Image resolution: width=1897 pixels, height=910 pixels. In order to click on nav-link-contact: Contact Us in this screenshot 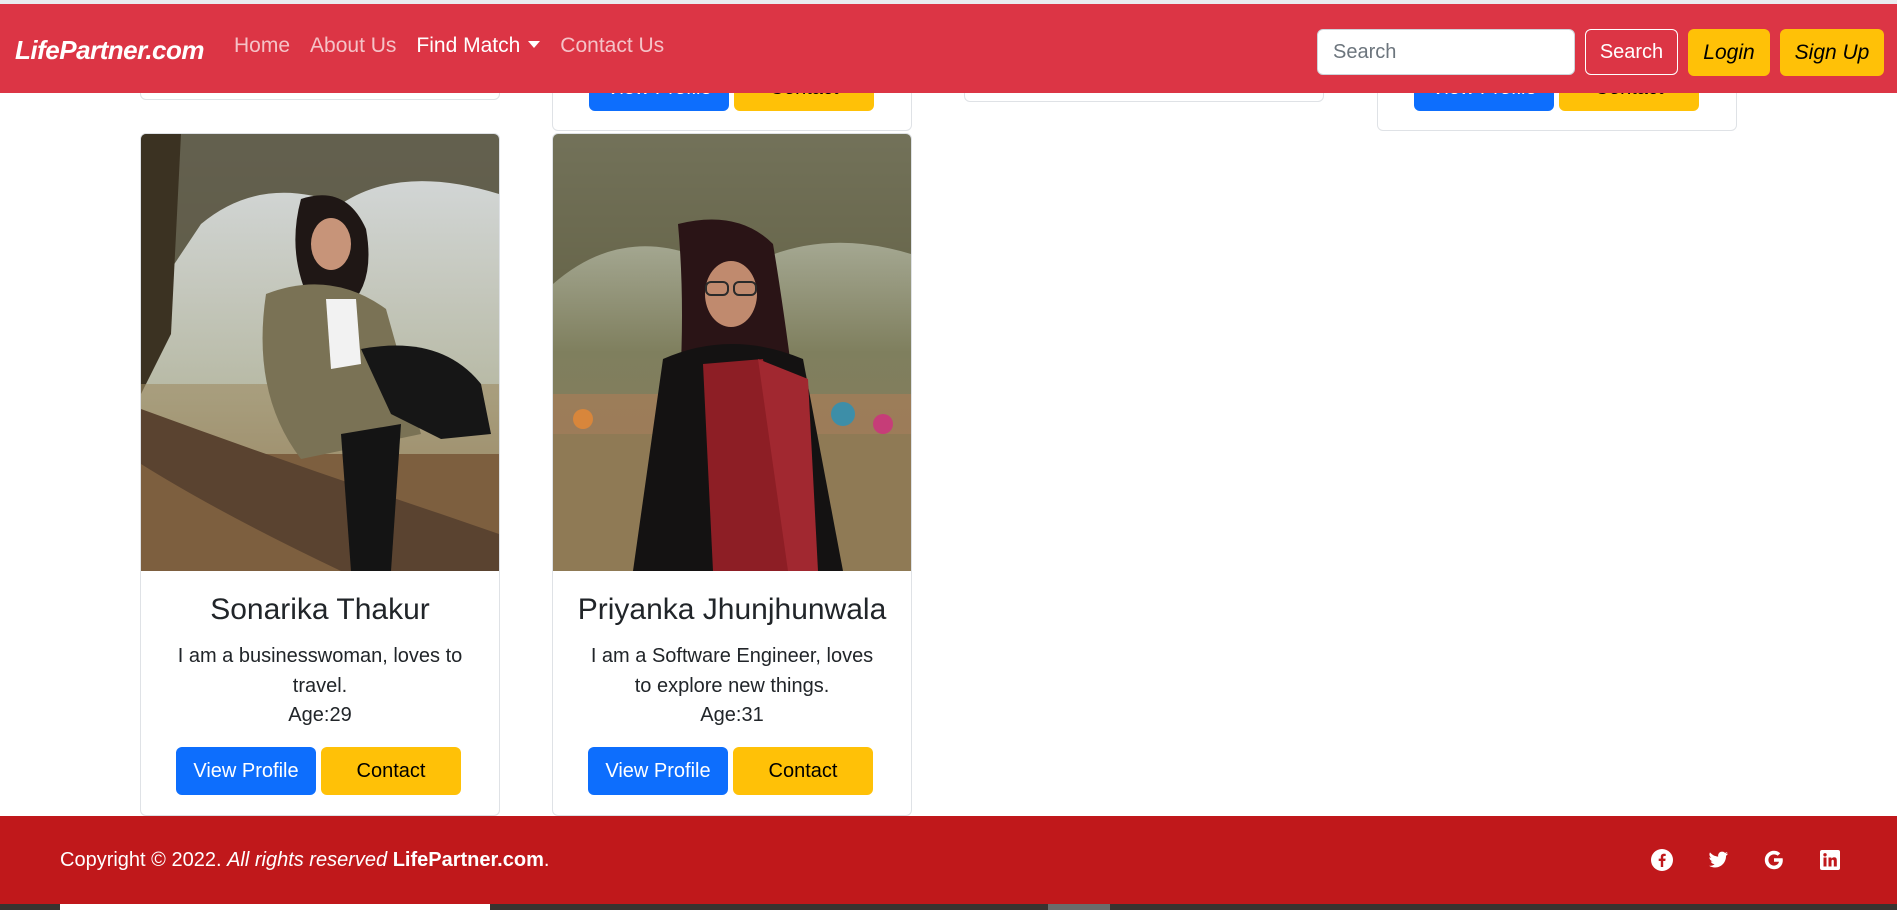, I will do `click(612, 46)`.